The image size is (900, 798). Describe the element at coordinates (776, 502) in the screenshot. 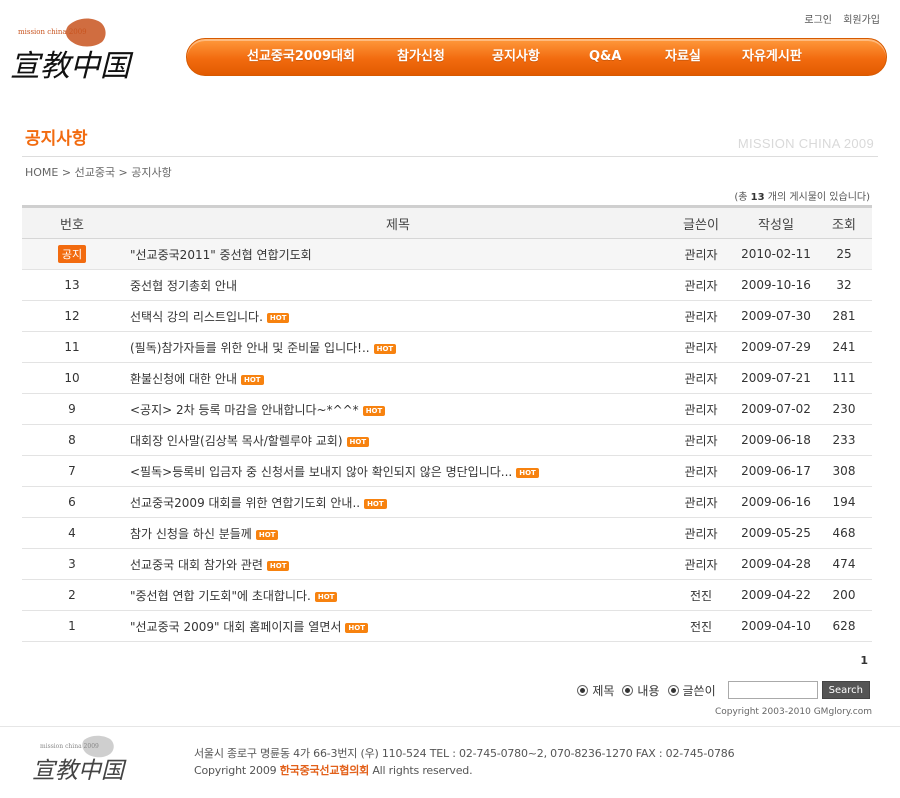

I see `post-date: 2009-06-16` at that location.